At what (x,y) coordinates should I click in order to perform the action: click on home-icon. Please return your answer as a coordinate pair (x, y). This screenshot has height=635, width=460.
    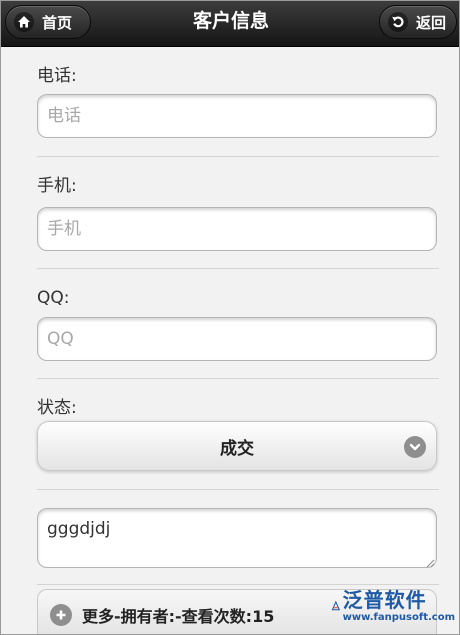
    Looking at the image, I should click on (24, 22).